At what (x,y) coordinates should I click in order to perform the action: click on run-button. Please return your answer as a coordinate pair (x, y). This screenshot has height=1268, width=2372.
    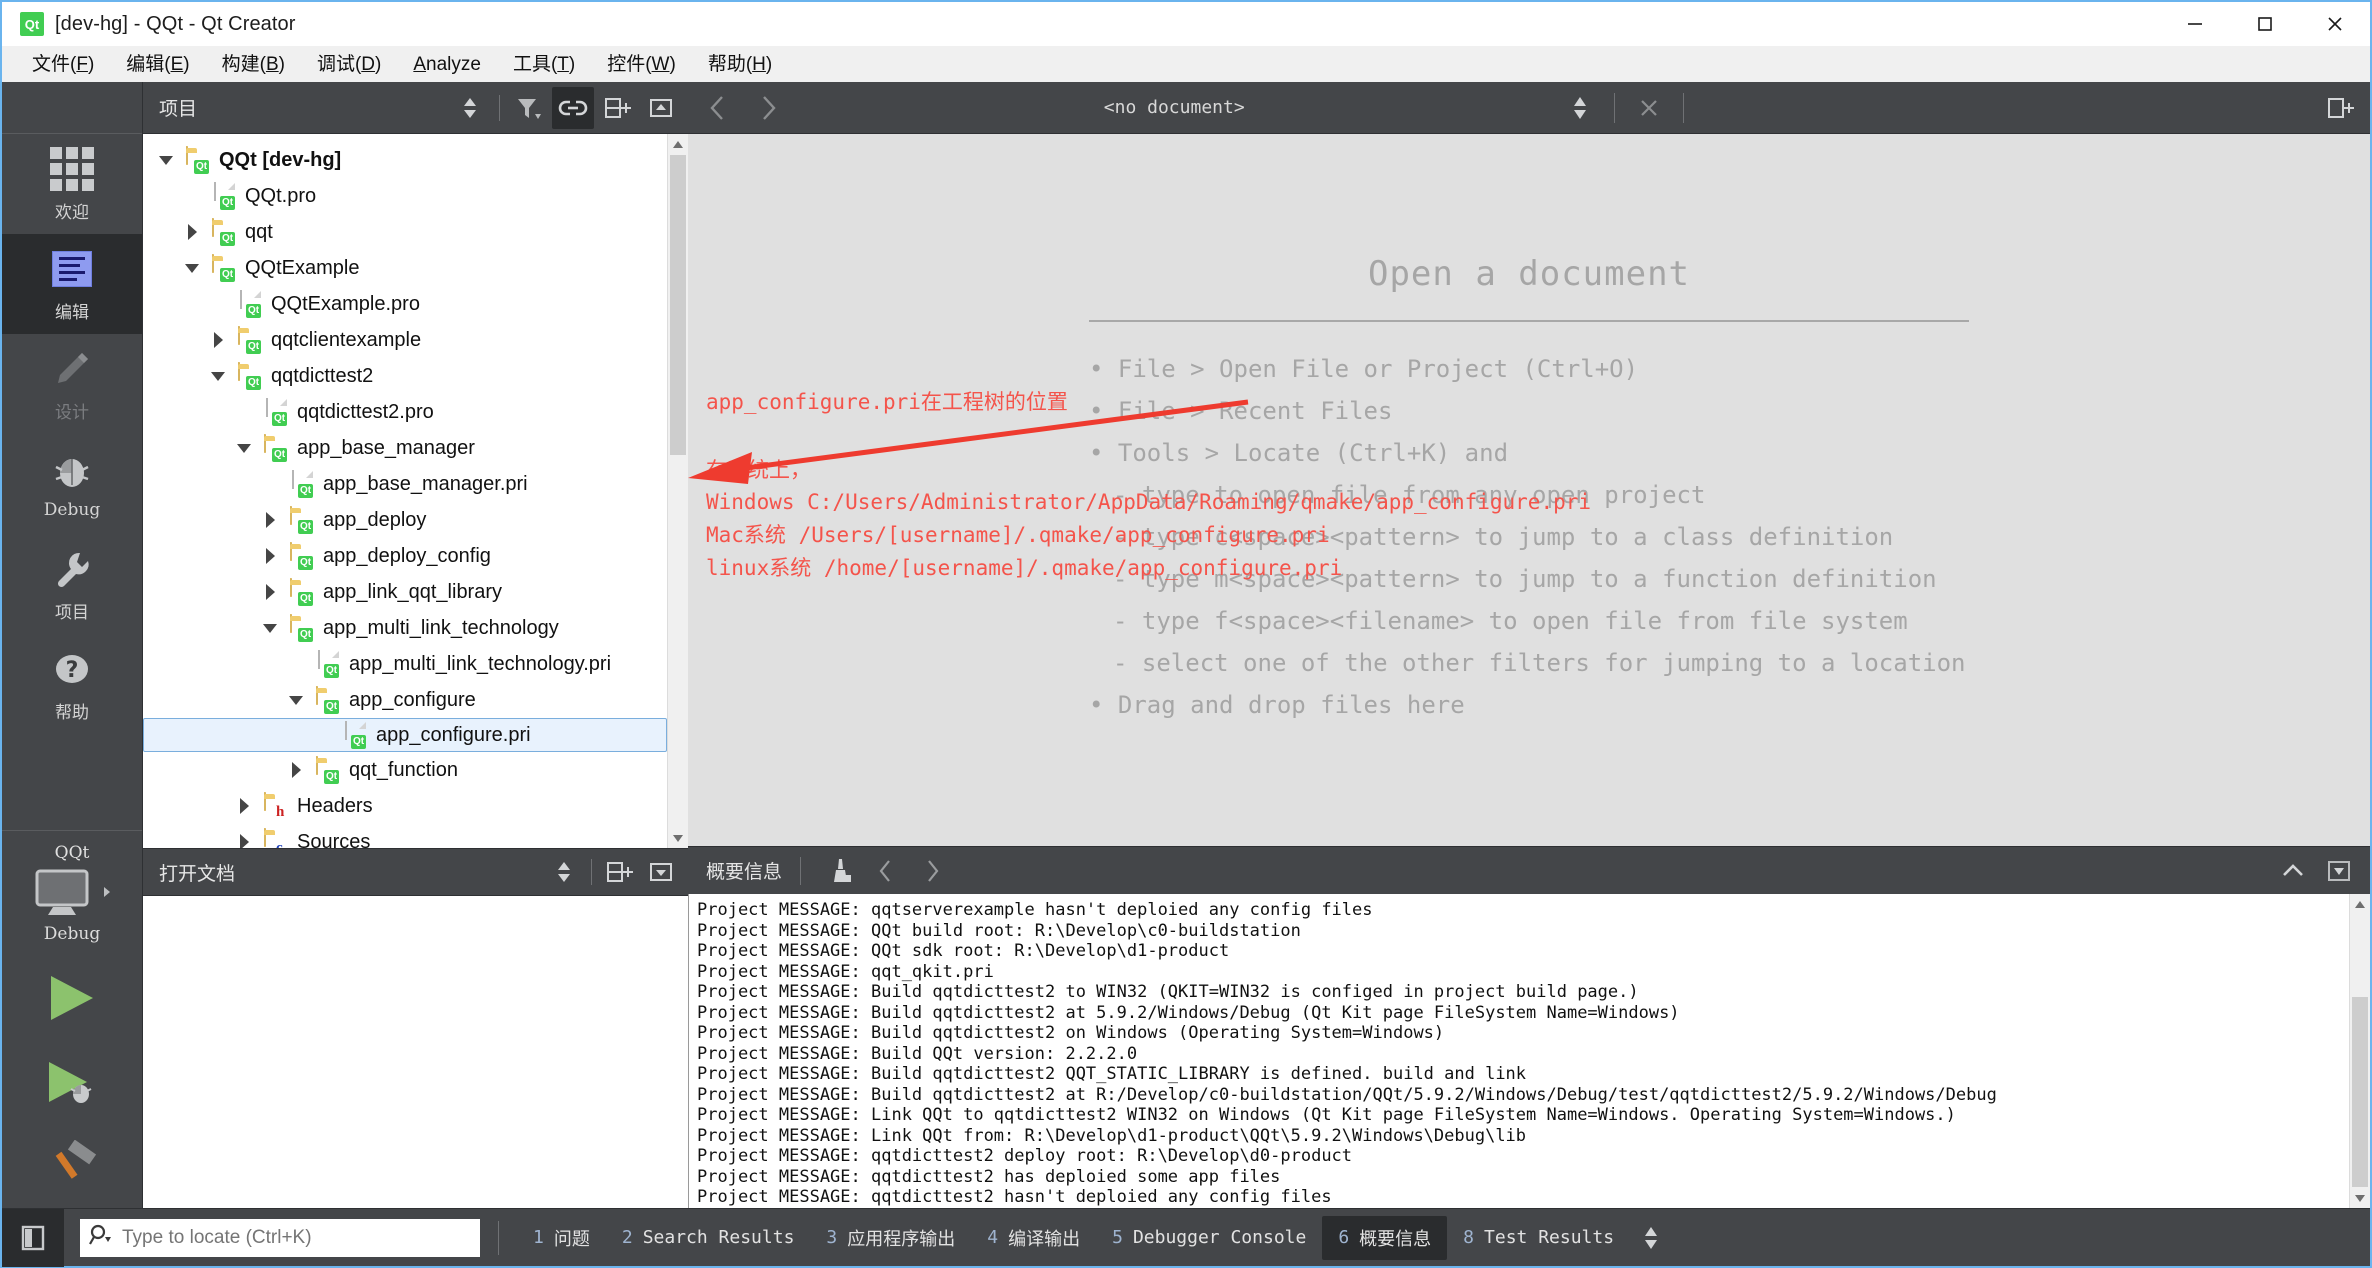
    Looking at the image, I should click on (72, 998).